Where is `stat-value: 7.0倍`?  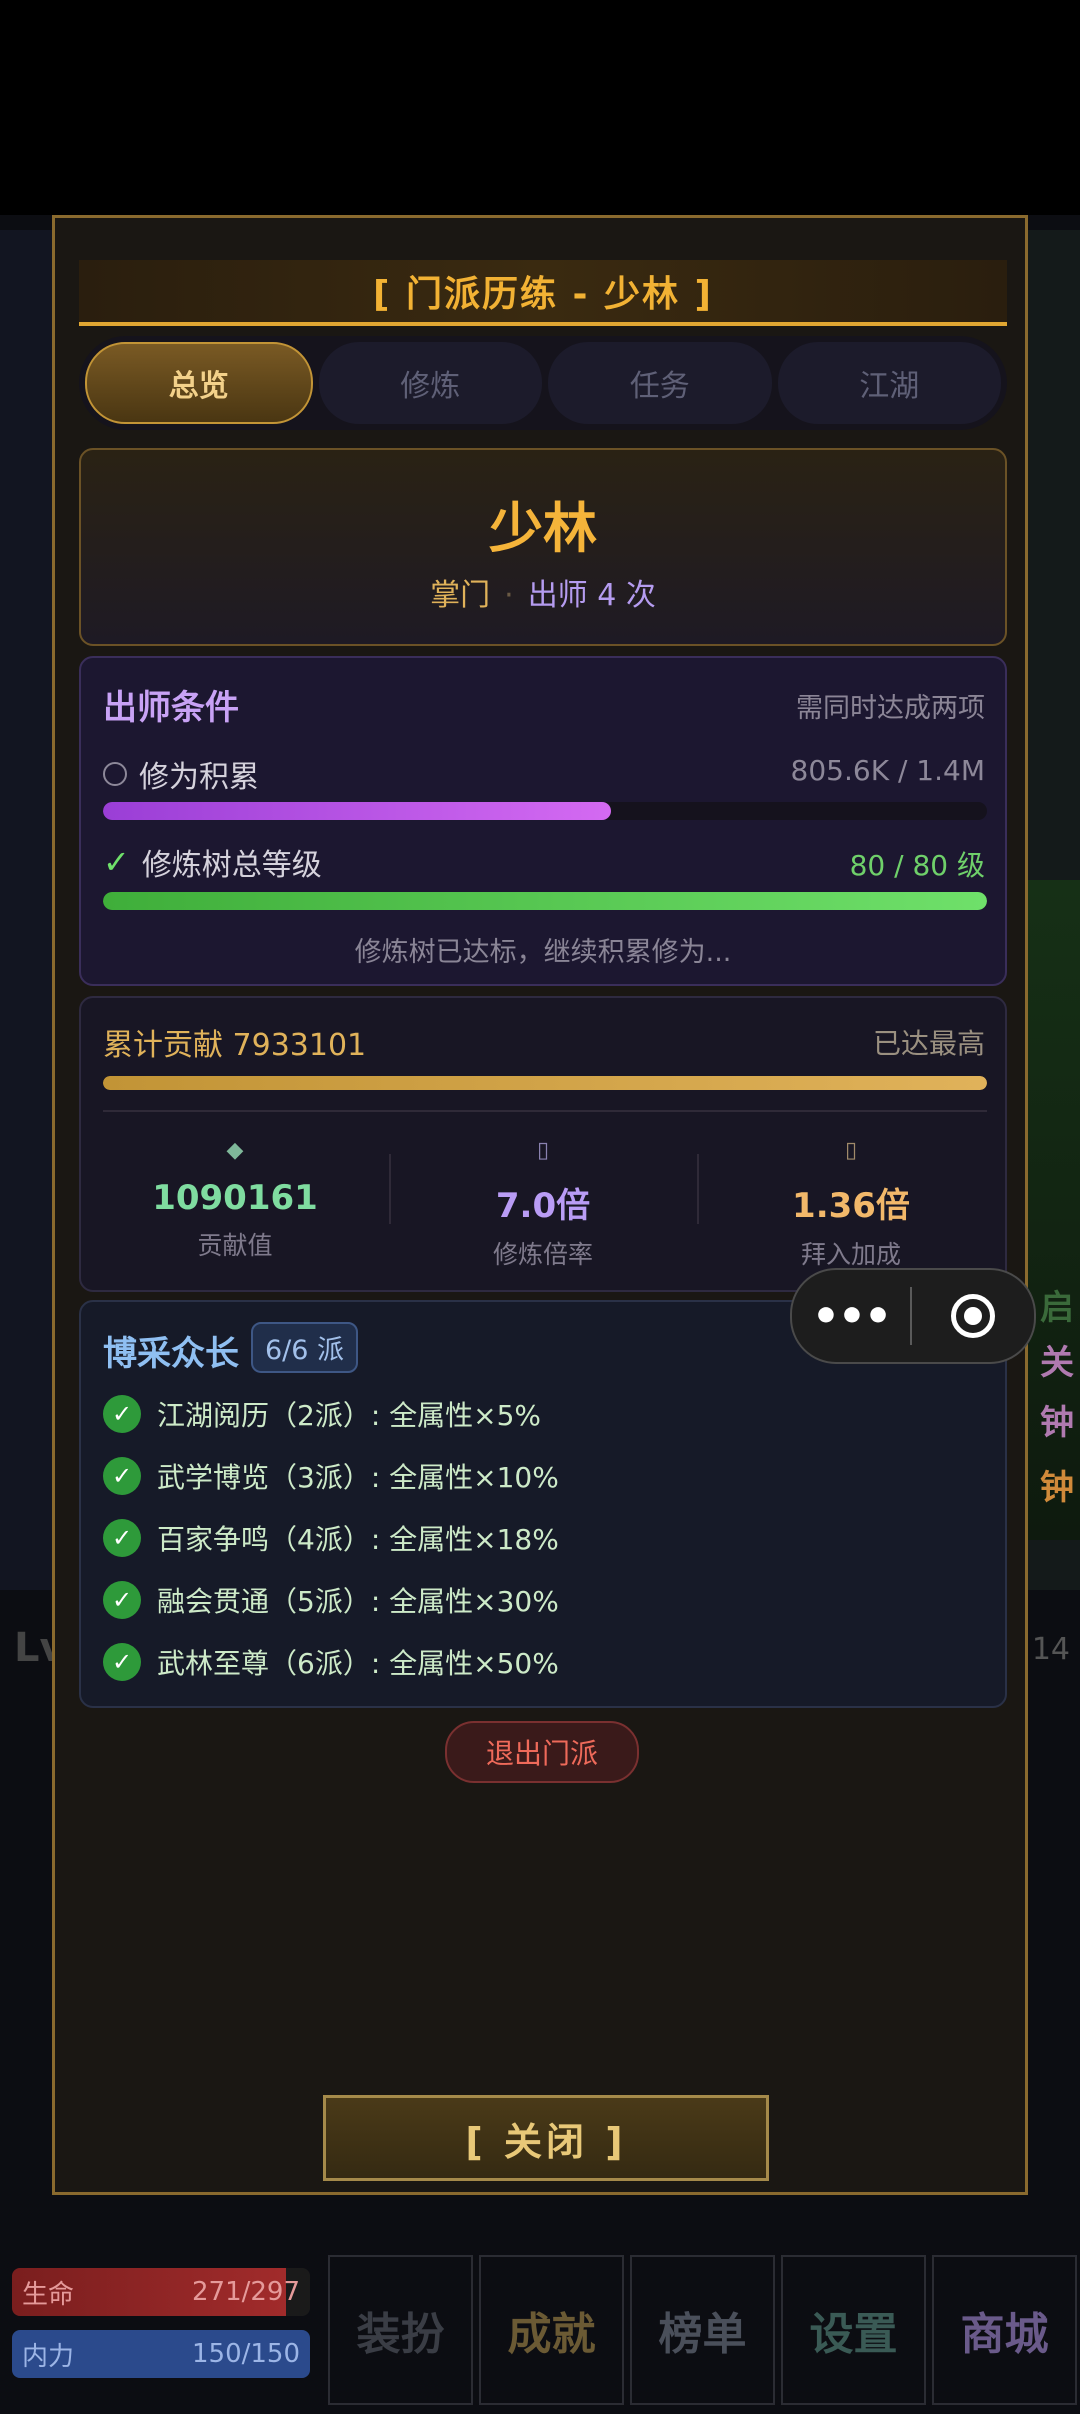 stat-value: 7.0倍 is located at coordinates (543, 1206).